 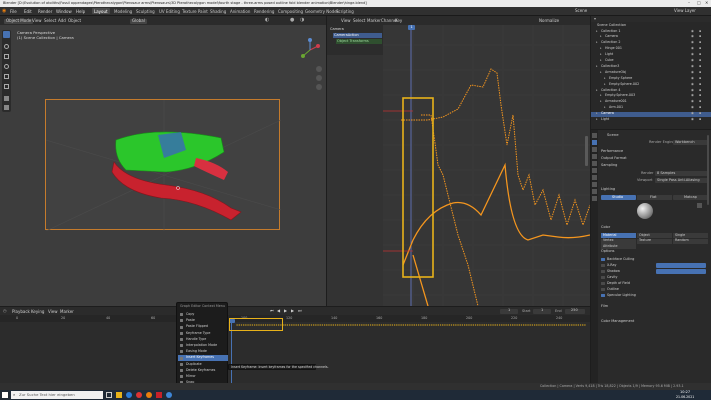 I want to click on maximize-icon: □, so click(x=699, y=3).